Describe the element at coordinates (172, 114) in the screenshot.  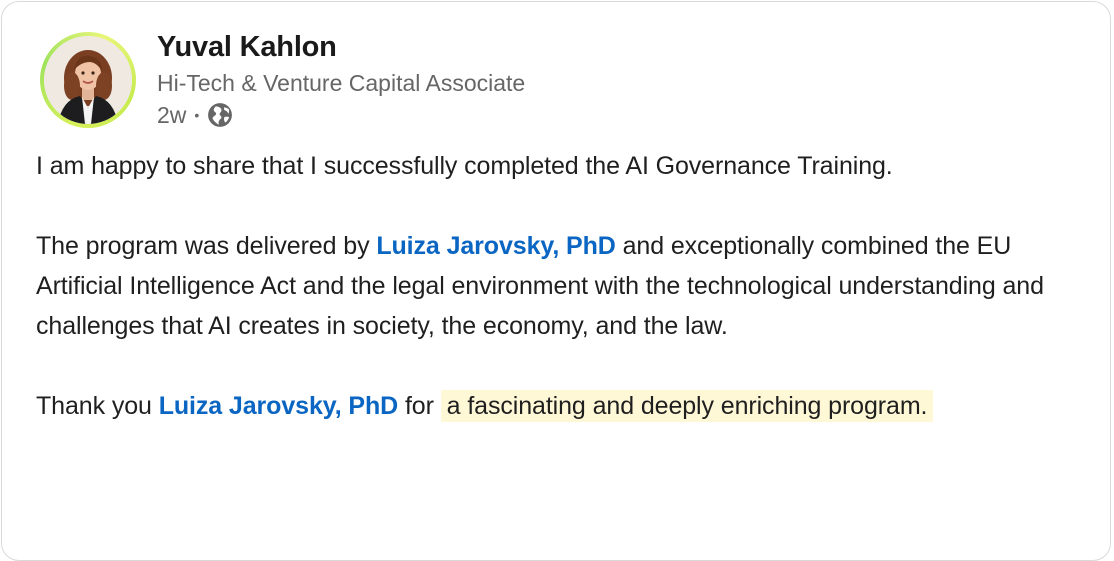
I see `post-age: 2w` at that location.